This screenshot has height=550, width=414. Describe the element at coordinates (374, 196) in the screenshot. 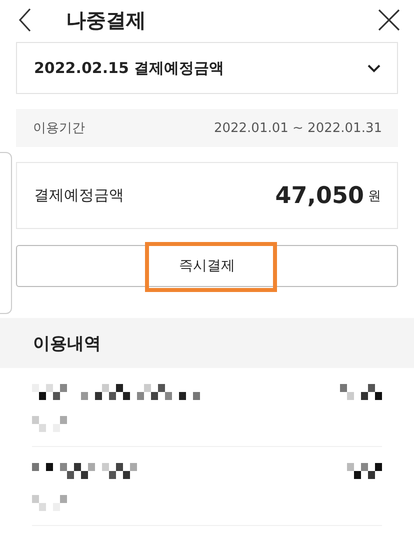

I see `currency-unit: 원` at that location.